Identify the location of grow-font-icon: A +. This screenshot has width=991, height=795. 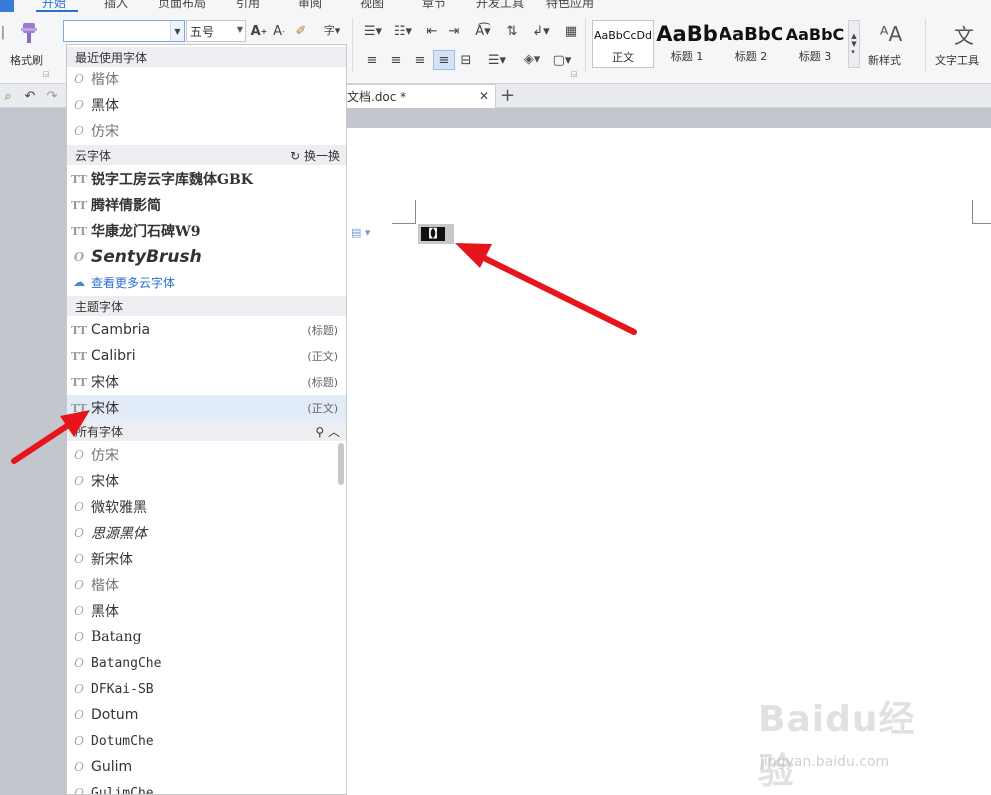
(259, 31).